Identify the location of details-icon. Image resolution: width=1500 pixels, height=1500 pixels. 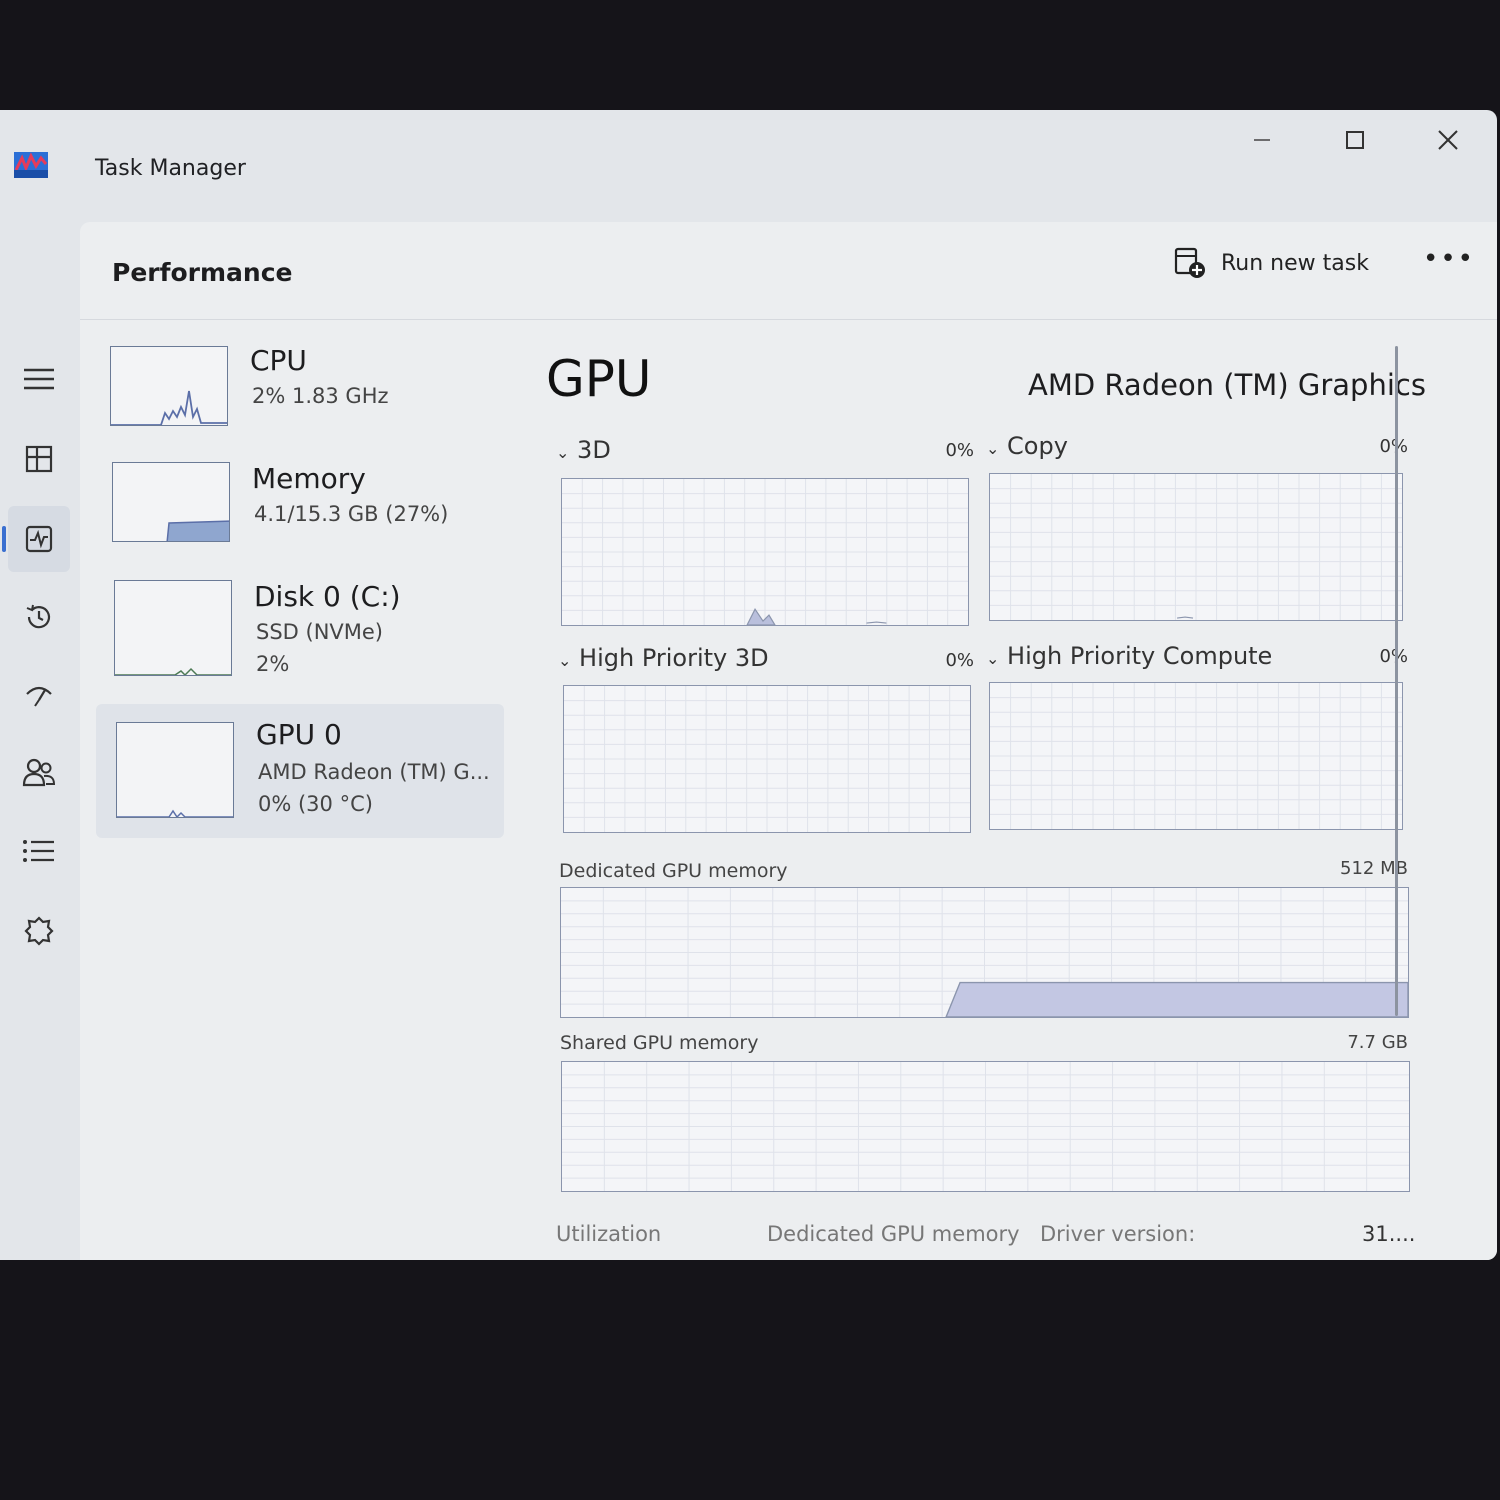
(38, 851).